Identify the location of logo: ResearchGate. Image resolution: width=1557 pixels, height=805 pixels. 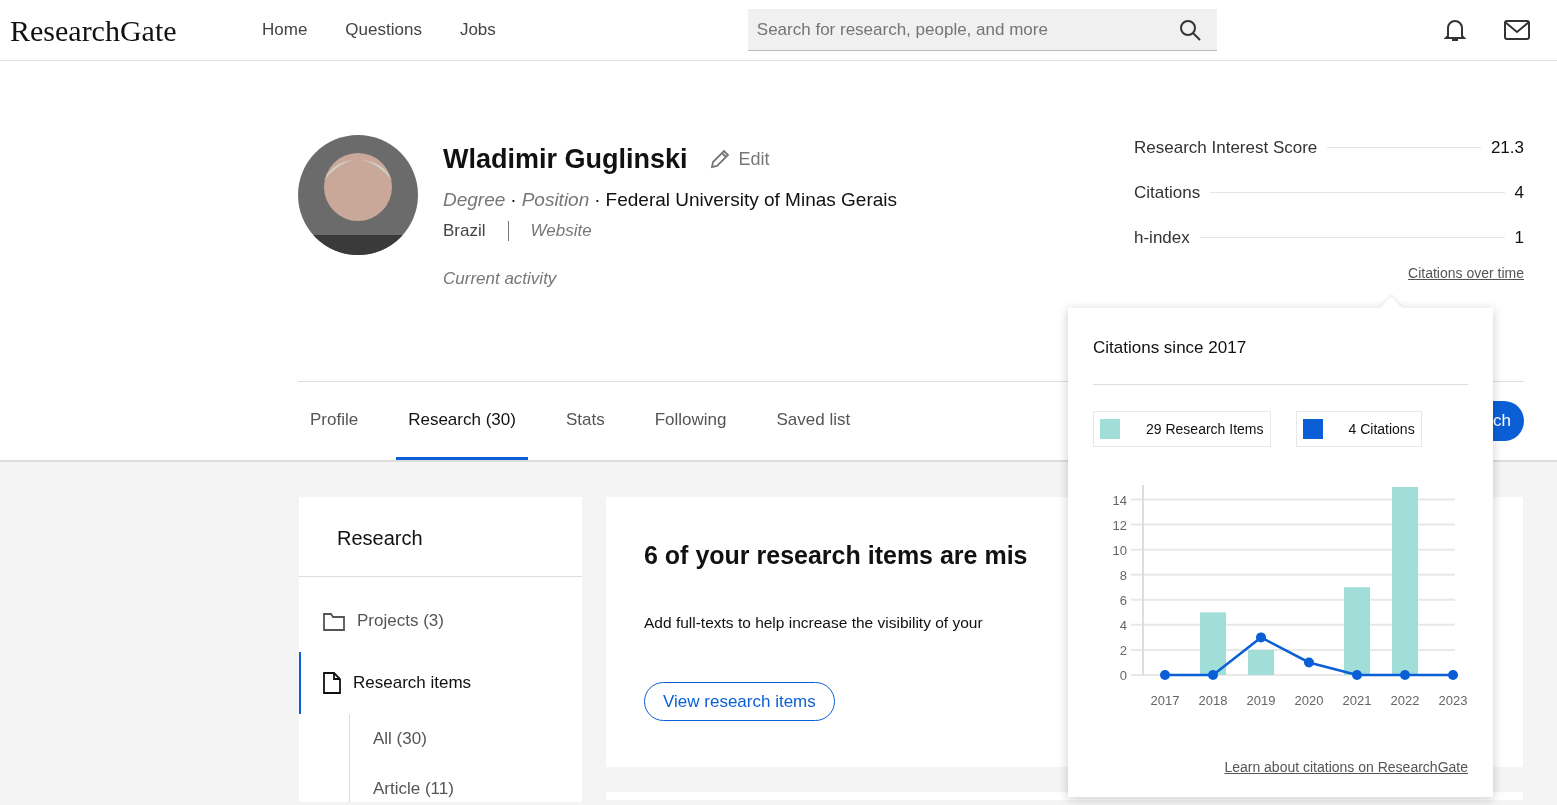
(120, 30).